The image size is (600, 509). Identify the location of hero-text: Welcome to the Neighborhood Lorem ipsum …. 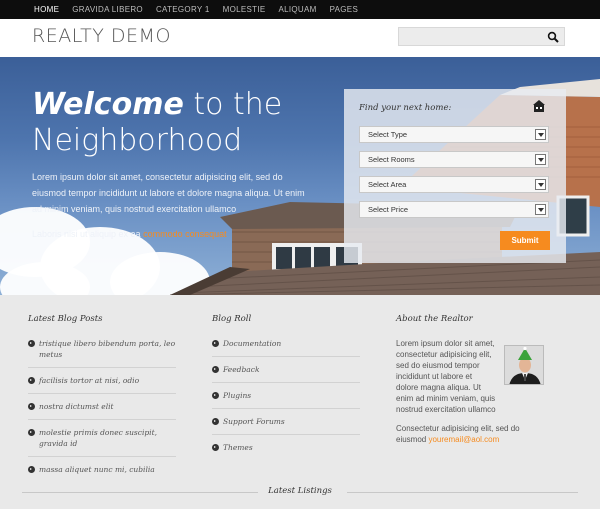
(182, 163).